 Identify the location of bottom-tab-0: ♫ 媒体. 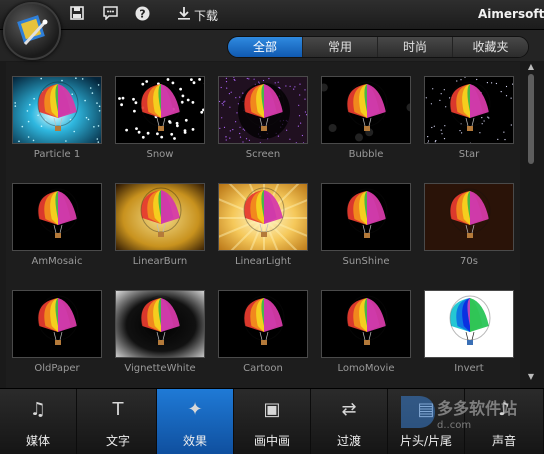
(38, 421).